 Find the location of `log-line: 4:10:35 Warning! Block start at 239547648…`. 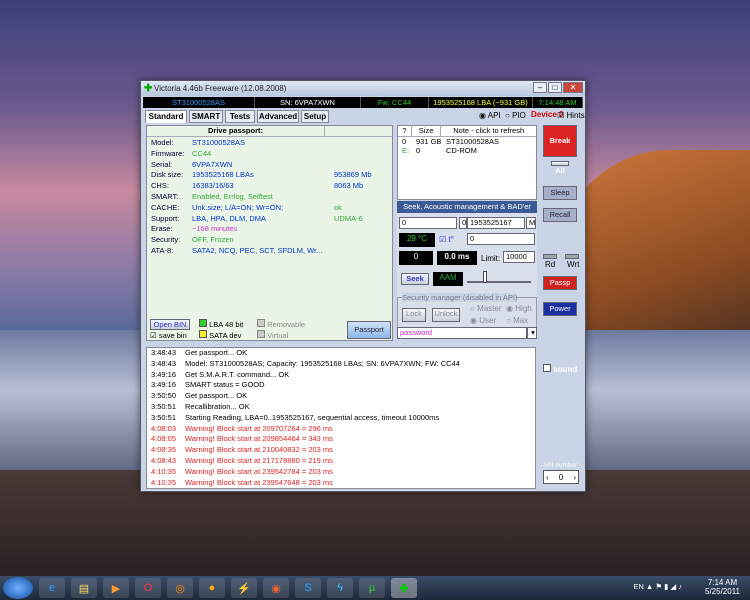

log-line: 4:10:35 Warning! Block start at 239547648… is located at coordinates (341, 482).